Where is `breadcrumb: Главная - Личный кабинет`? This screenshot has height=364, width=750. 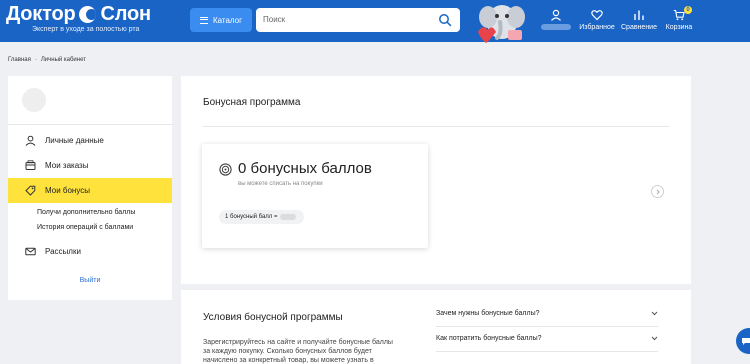
breadcrumb: Главная - Личный кабинет is located at coordinates (47, 60).